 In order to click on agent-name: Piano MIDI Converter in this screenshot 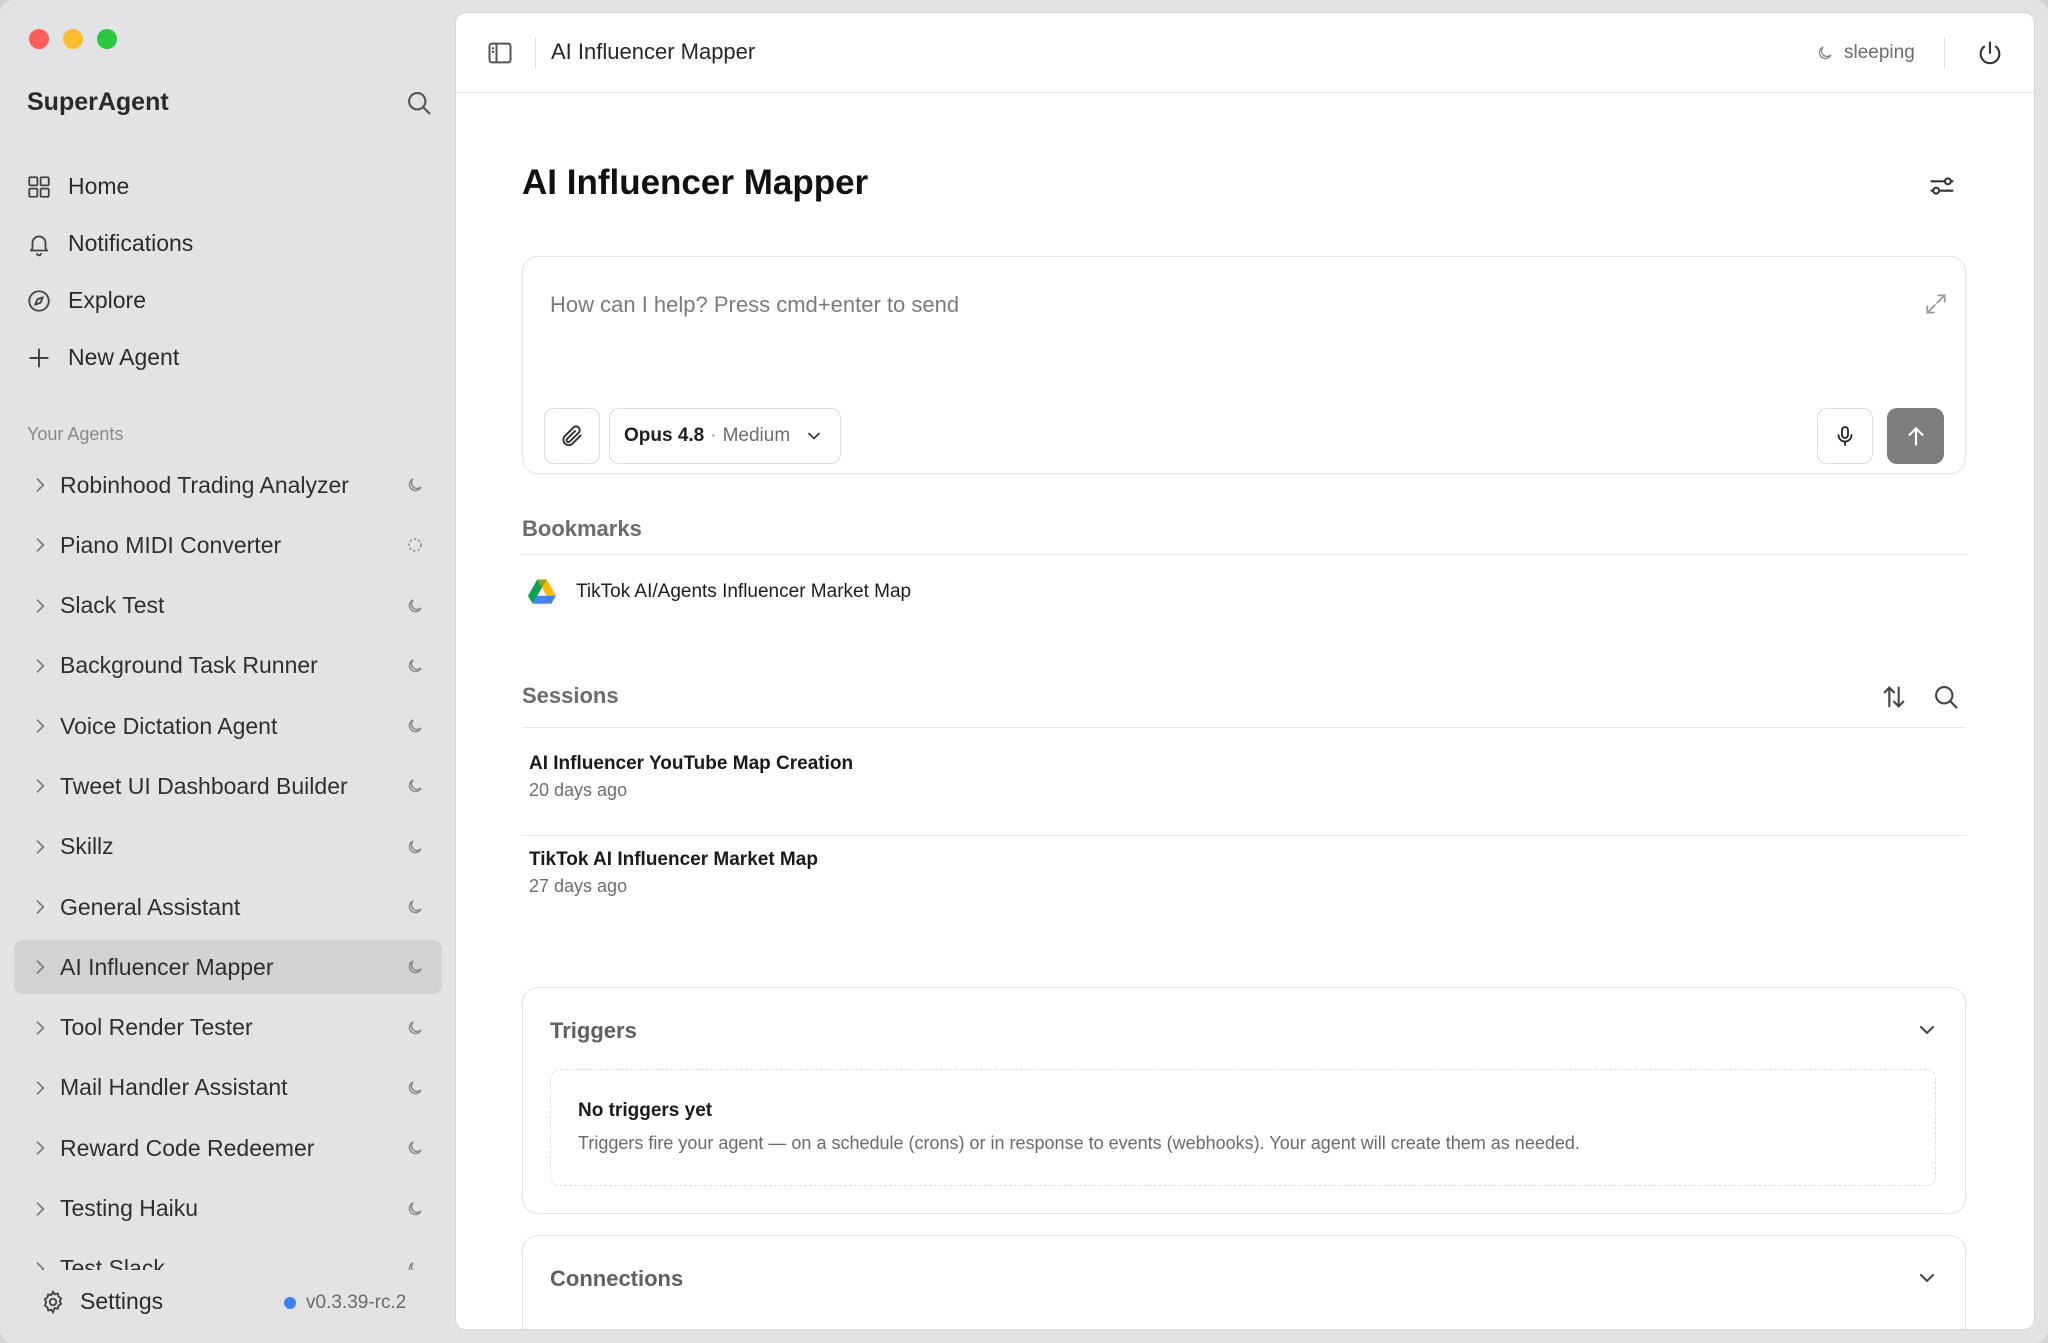, I will do `click(171, 544)`.